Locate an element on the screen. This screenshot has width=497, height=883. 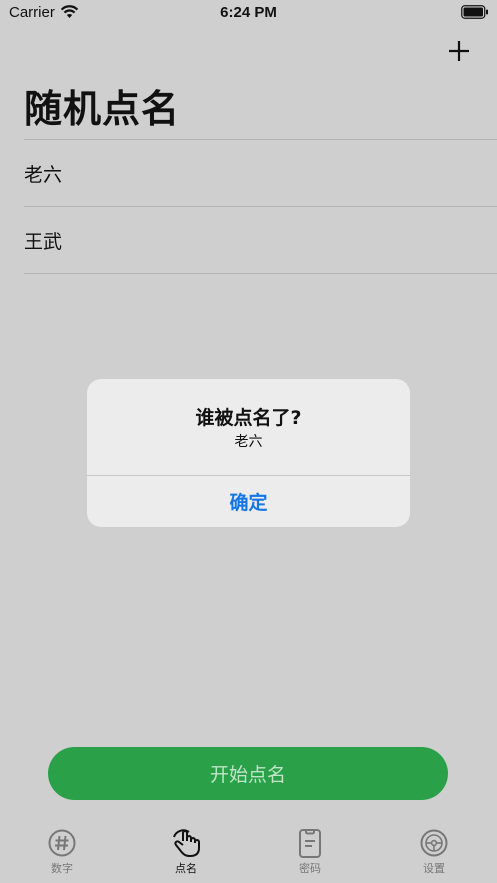
tab-bar: 数字 点名 密码 设置 is located at coordinates (248, 852).